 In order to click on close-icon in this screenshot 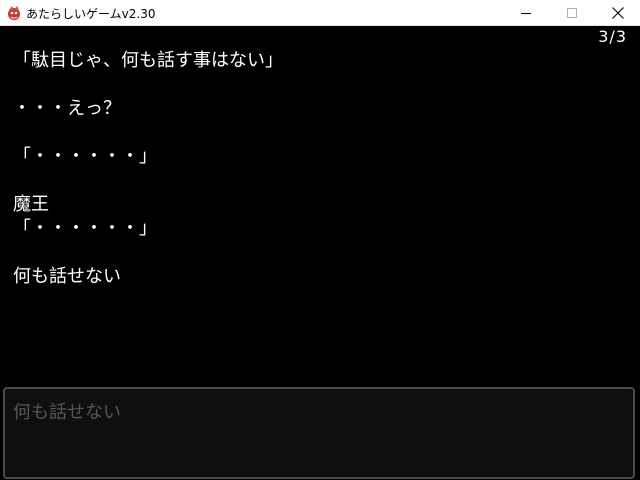, I will do `click(618, 13)`.